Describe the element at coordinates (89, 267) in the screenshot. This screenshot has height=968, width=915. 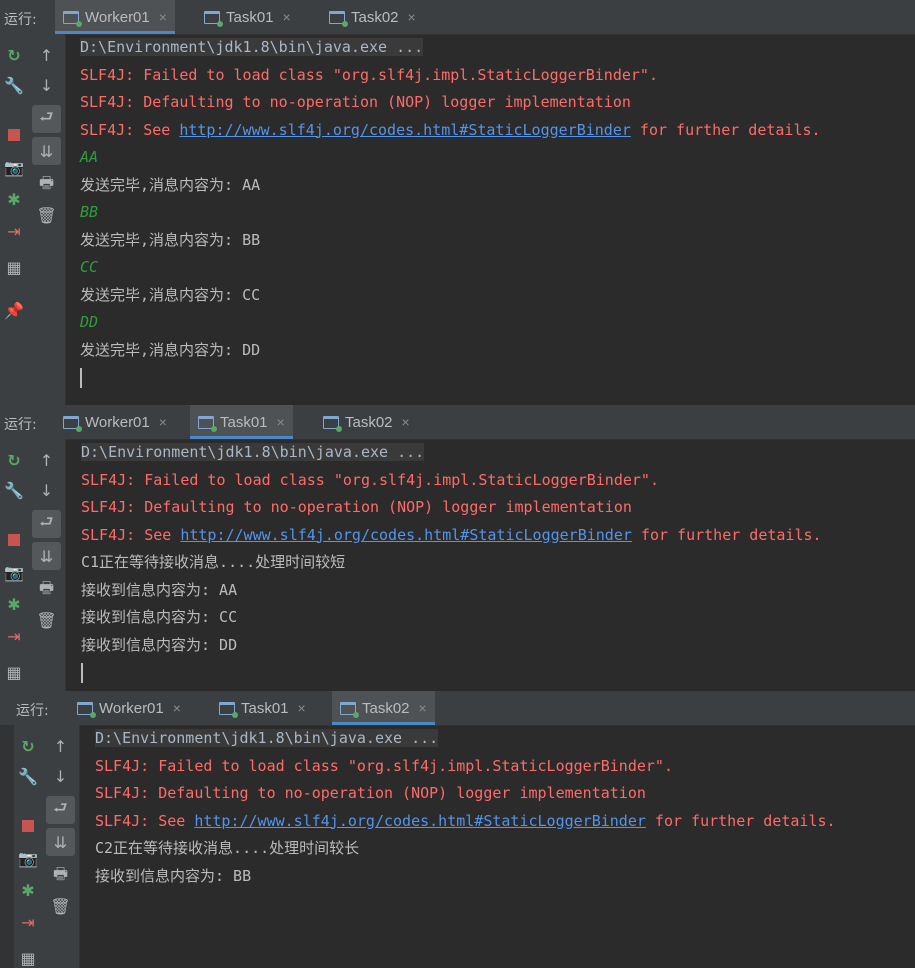
I see `sent-message: CC` at that location.